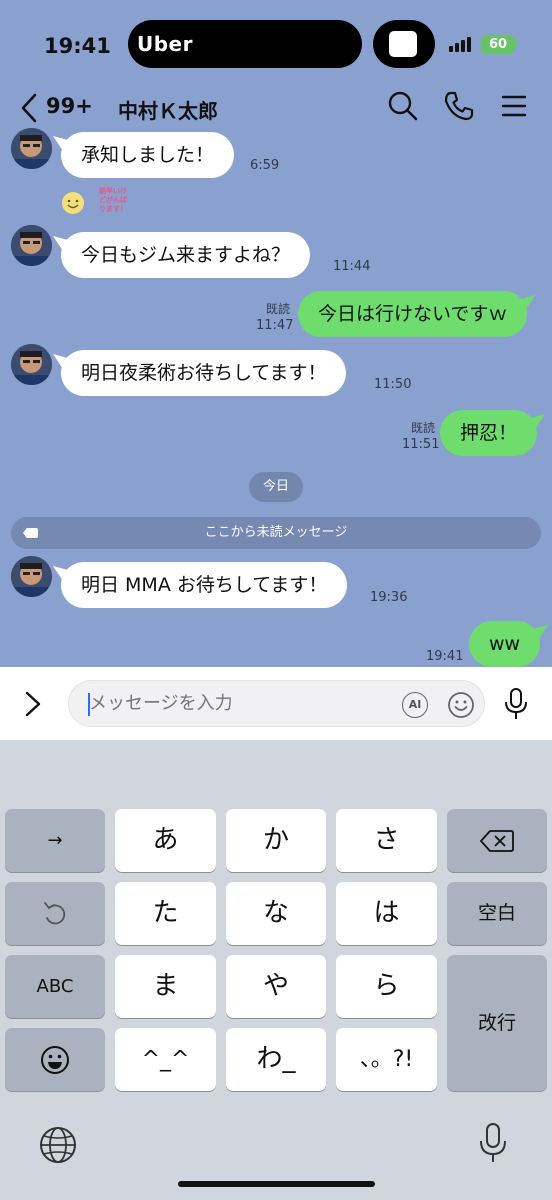  I want to click on return-key: 改行, so click(497, 1023).